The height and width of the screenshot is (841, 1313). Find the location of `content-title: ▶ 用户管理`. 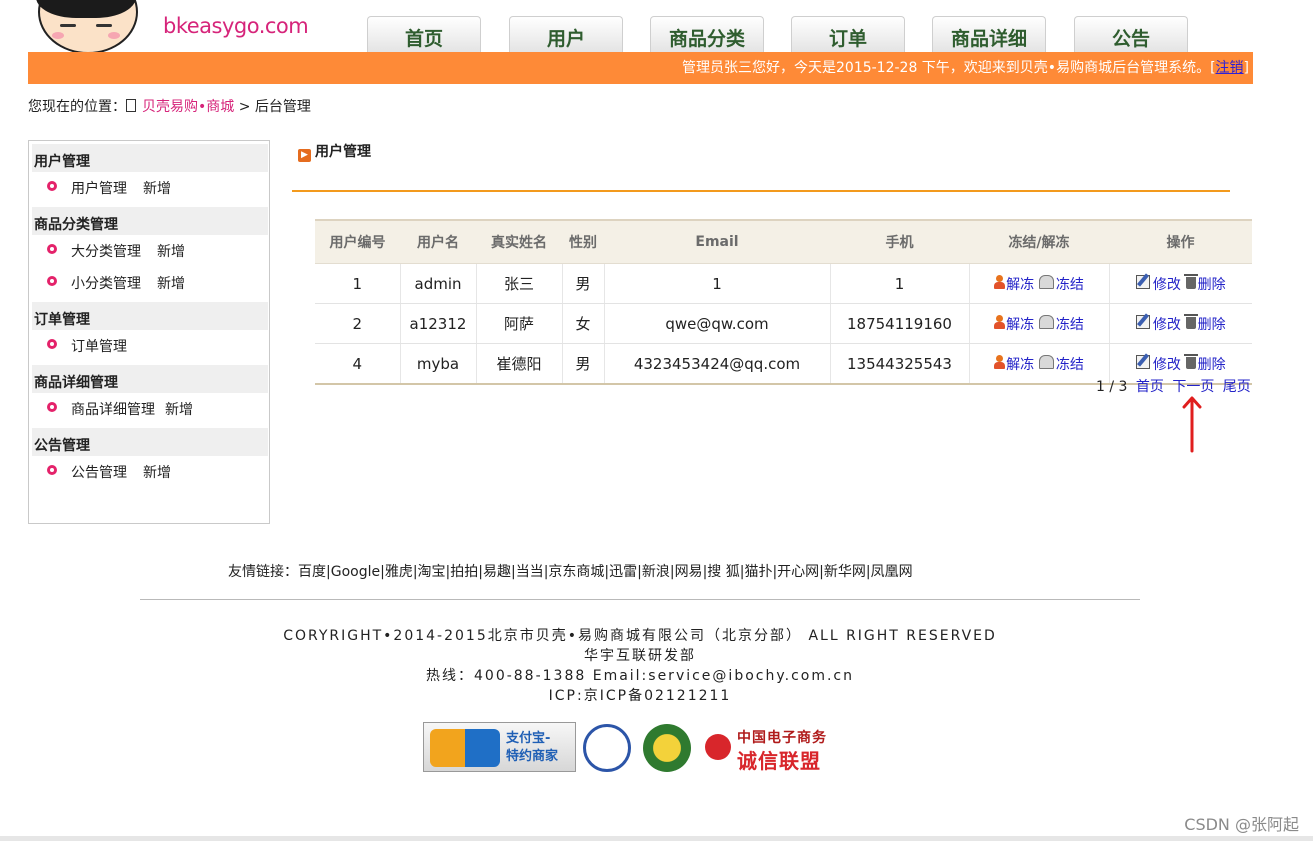

content-title: ▶ 用户管理 is located at coordinates (334, 152).